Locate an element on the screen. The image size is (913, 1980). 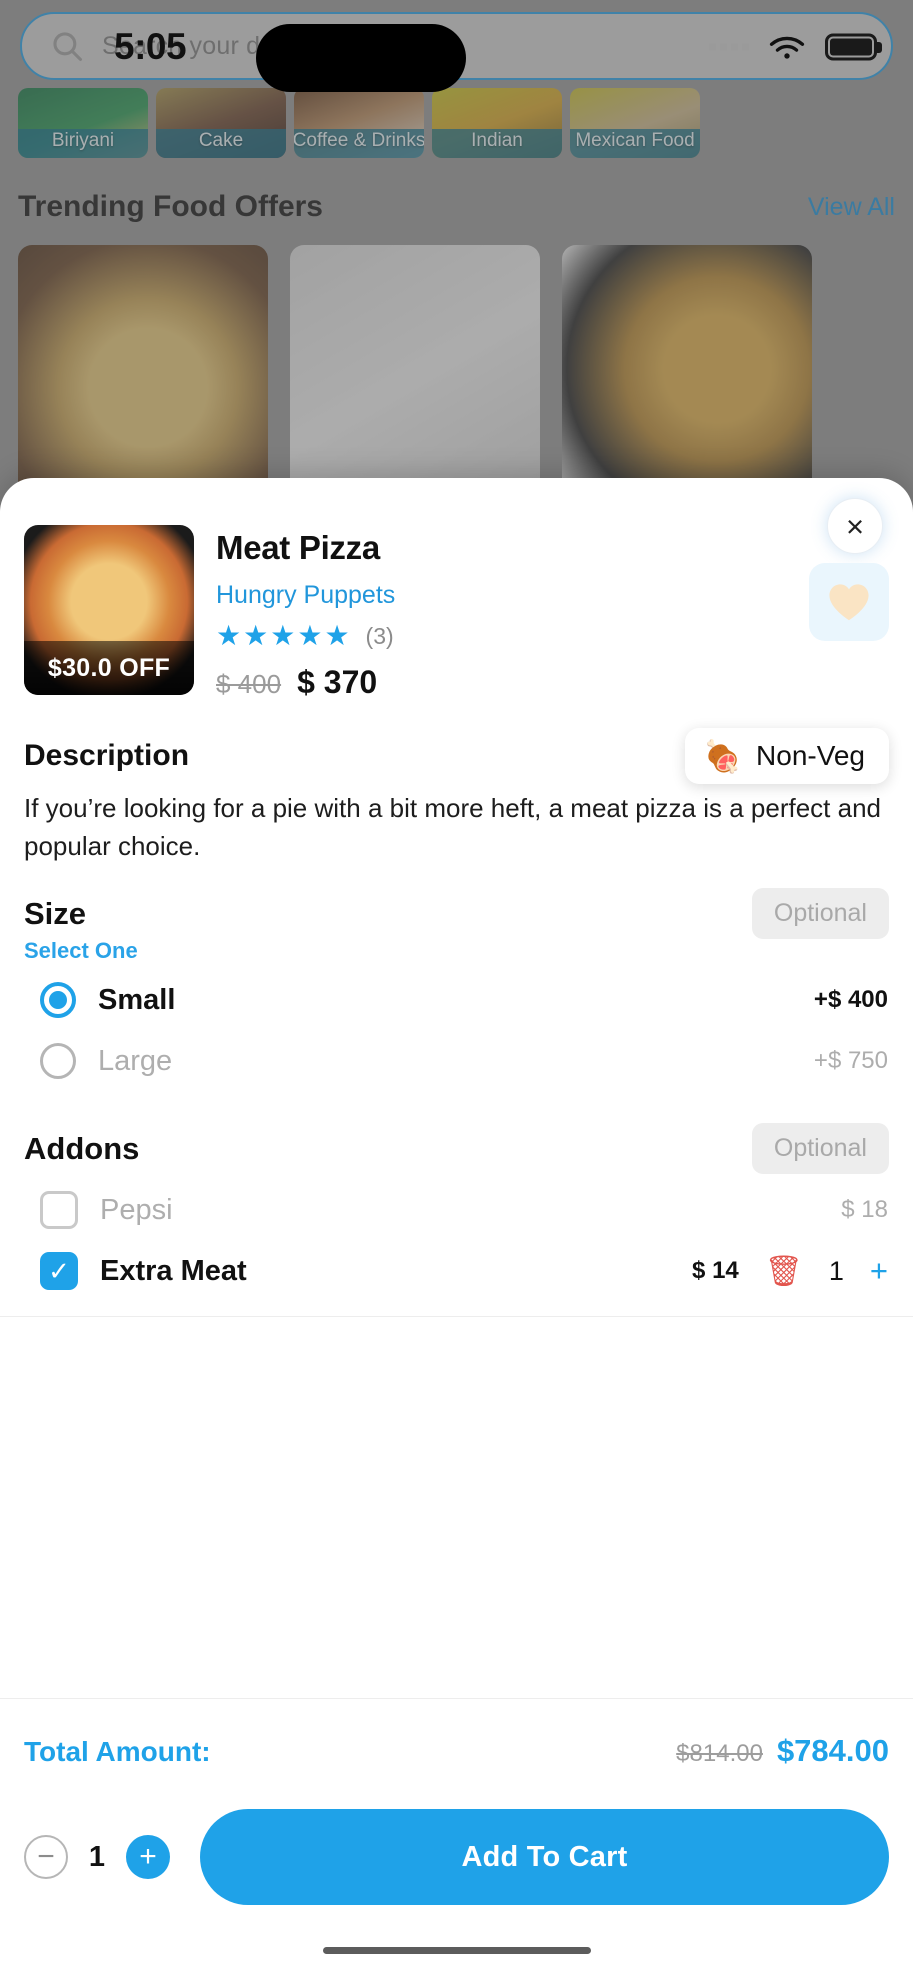
checkbox-icon is located at coordinates (59, 1210).